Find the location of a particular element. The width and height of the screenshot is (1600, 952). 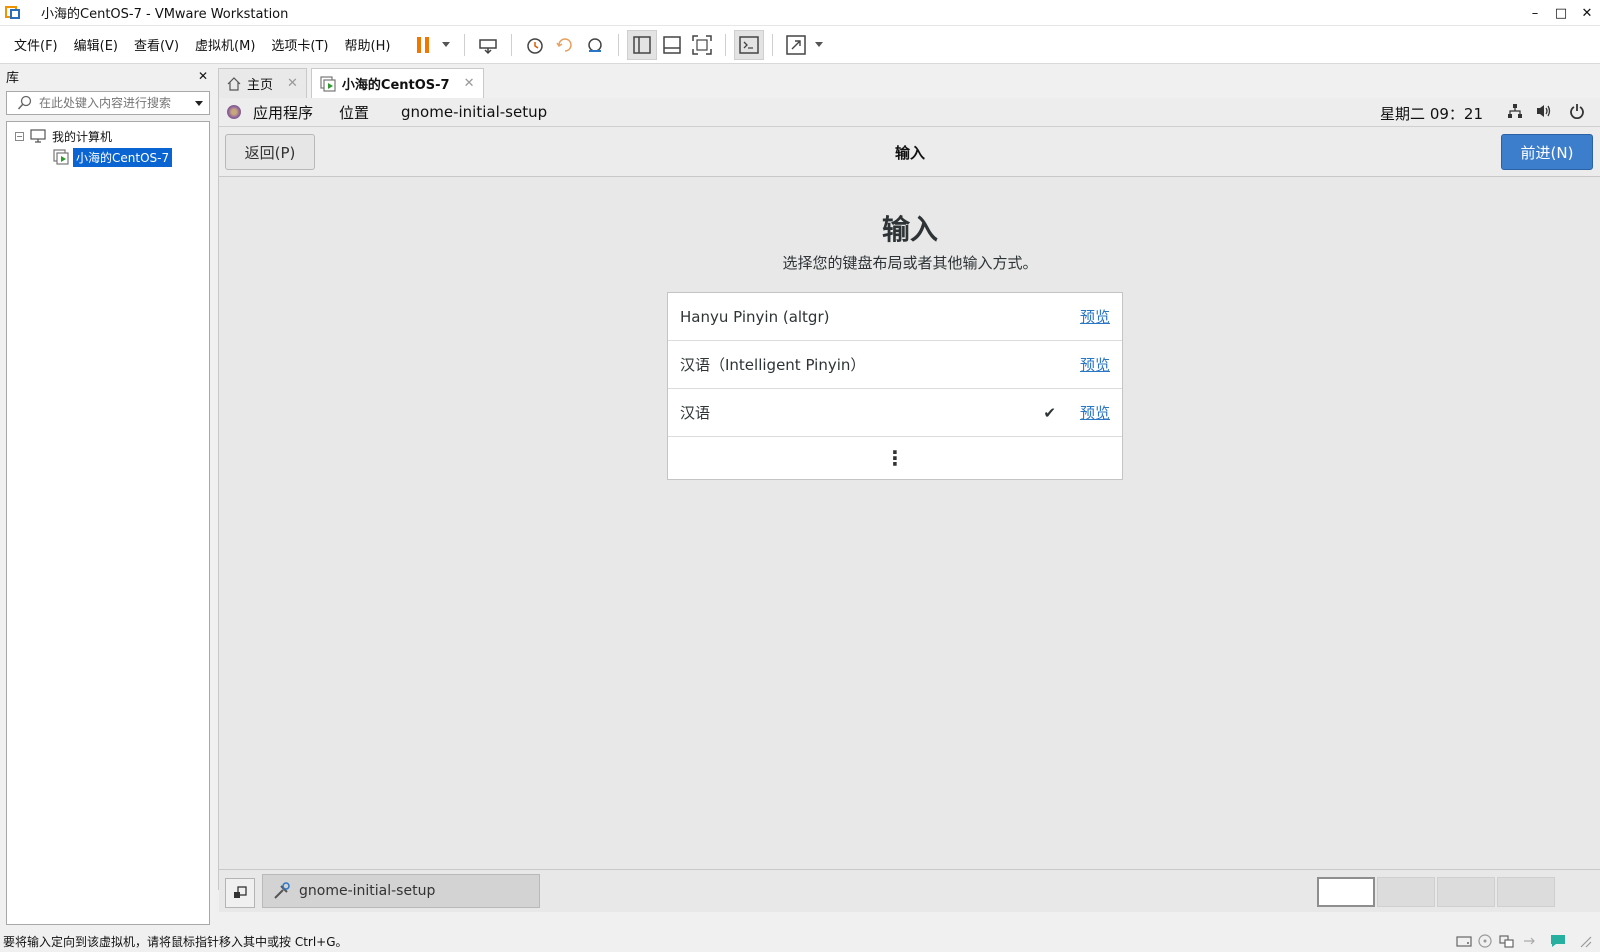

send-ctrl-alt-del-button is located at coordinates (488, 45).